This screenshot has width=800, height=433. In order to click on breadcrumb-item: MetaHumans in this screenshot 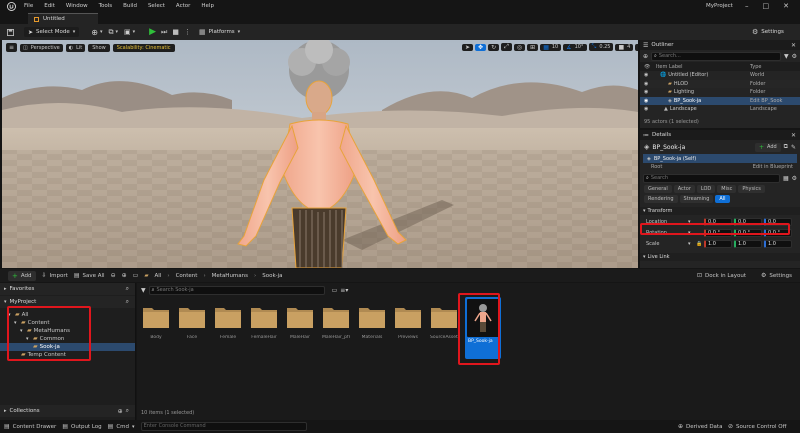, I will do `click(230, 276)`.